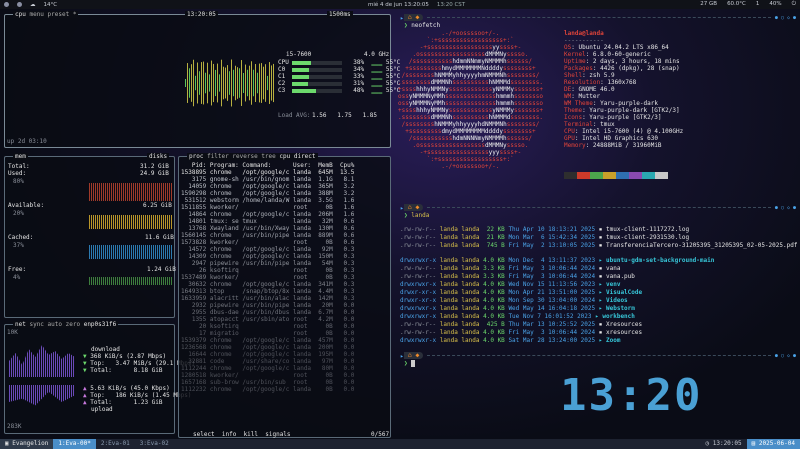 The height and width of the screenshot is (449, 800). I want to click on process-row: 17 migratio root 0B 0.0, so click(285, 333).